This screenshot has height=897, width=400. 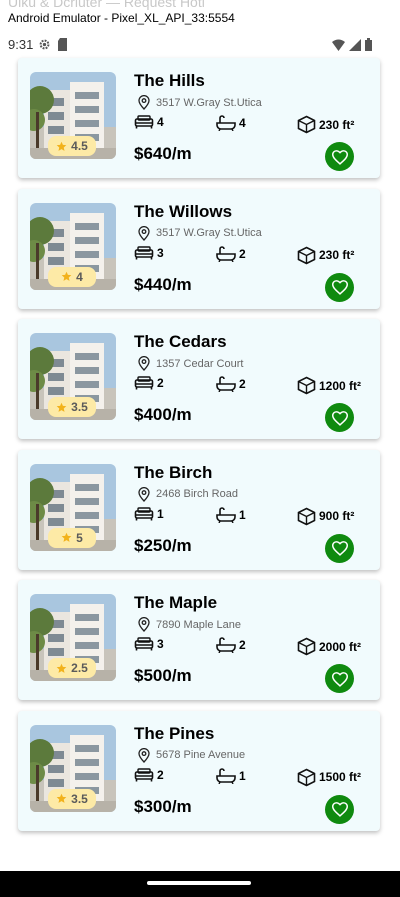 I want to click on rating-value: 3.5, so click(x=79, y=407).